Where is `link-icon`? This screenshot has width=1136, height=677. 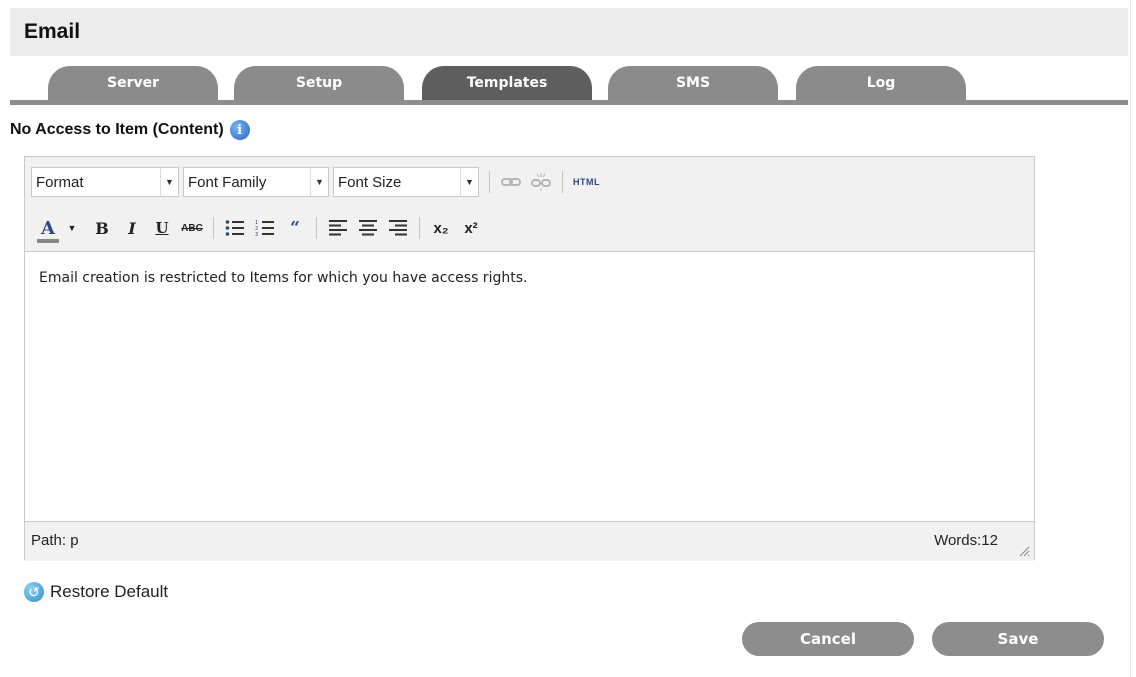
link-icon is located at coordinates (511, 182).